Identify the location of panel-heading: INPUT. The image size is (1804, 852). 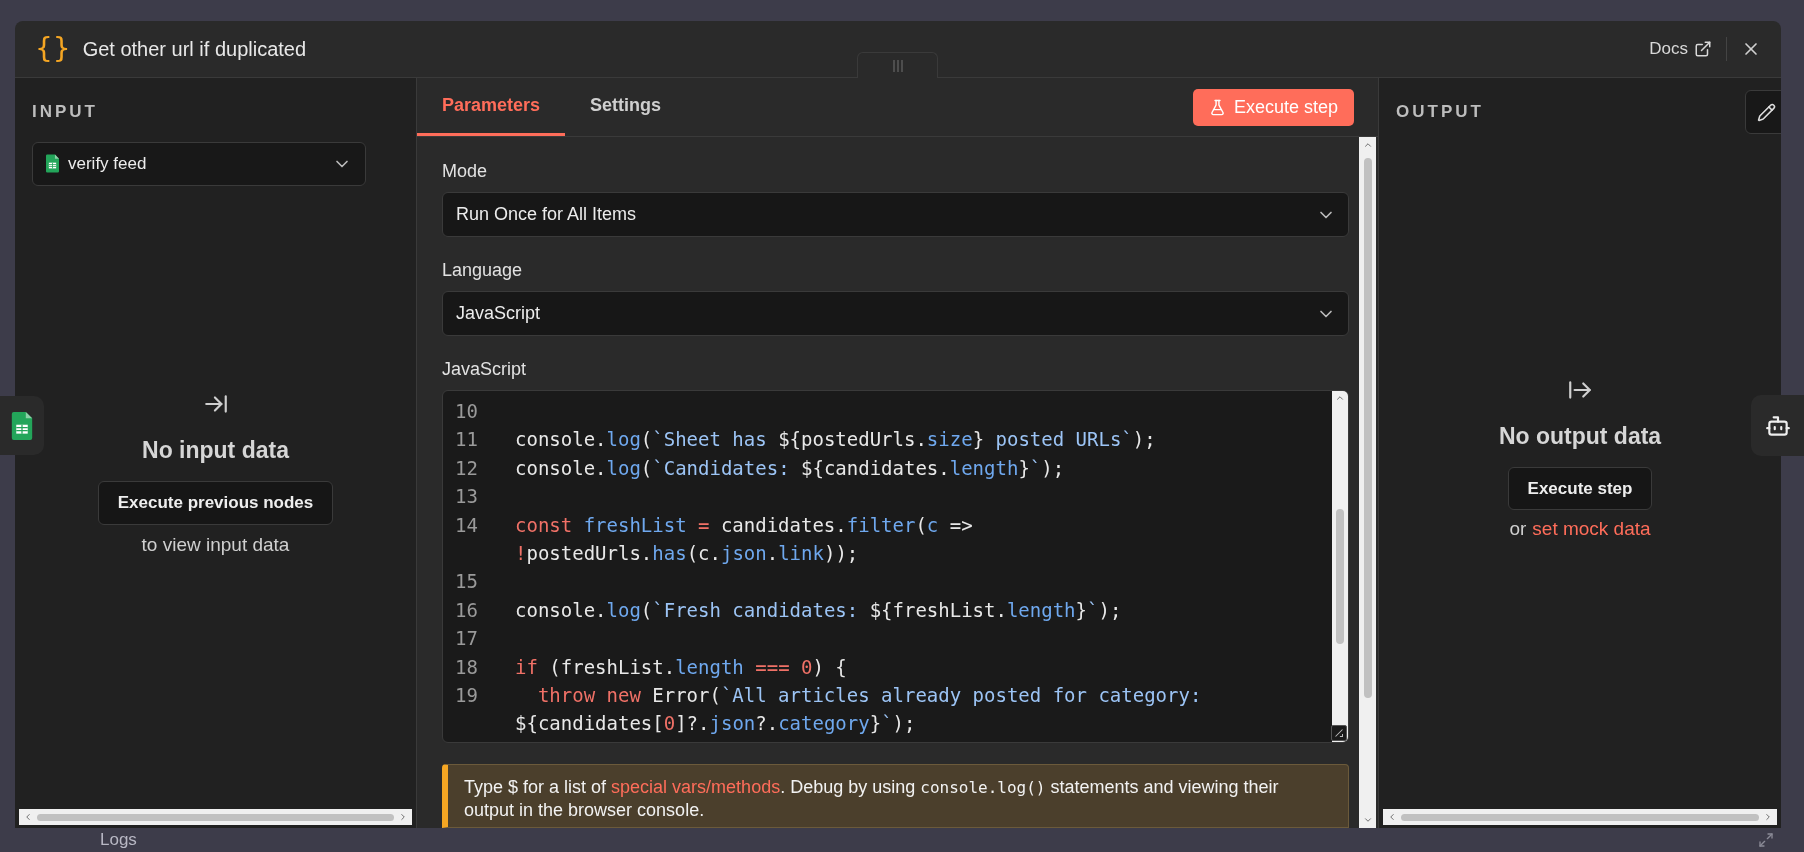
(65, 112).